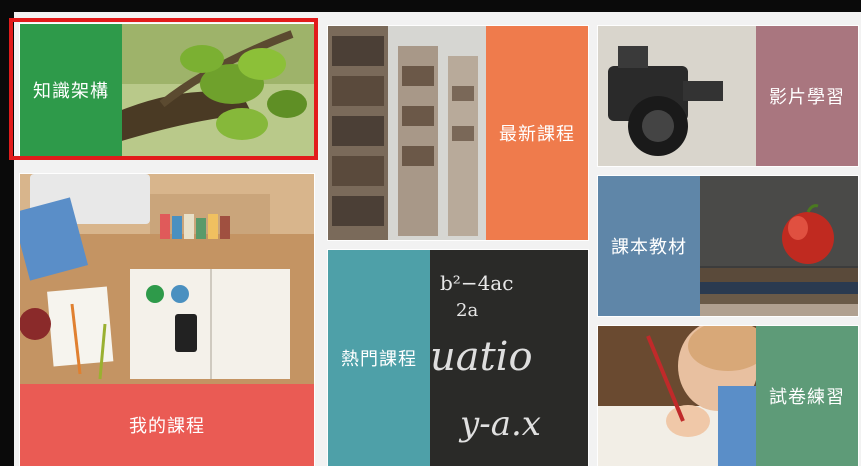  Describe the element at coordinates (677, 96) in the screenshot. I see `video-camera-image` at that location.